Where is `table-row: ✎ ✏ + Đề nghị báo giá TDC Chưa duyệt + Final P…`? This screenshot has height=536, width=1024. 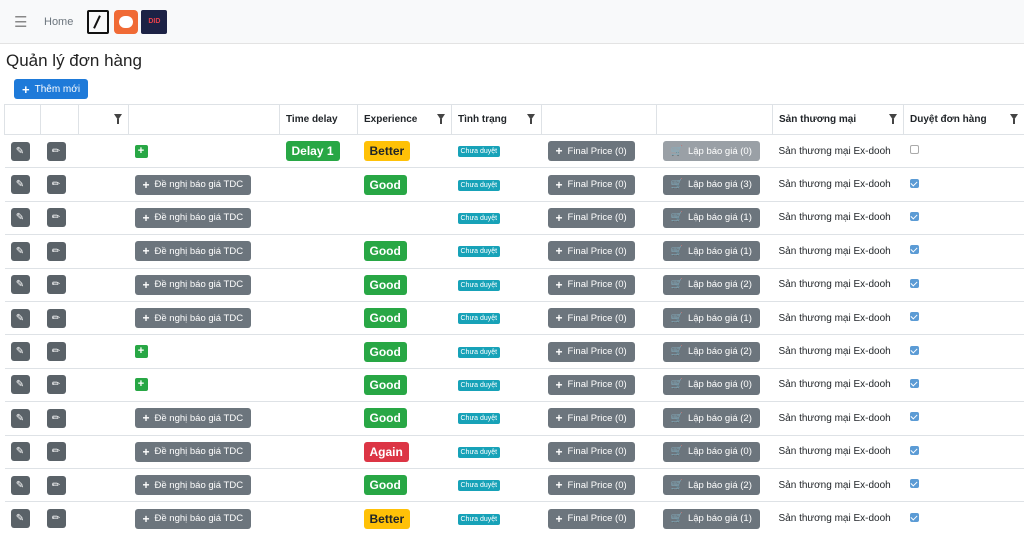 table-row: ✎ ✏ + Đề nghị báo giá TDC Chưa duyệt + Final P… is located at coordinates (514, 217).